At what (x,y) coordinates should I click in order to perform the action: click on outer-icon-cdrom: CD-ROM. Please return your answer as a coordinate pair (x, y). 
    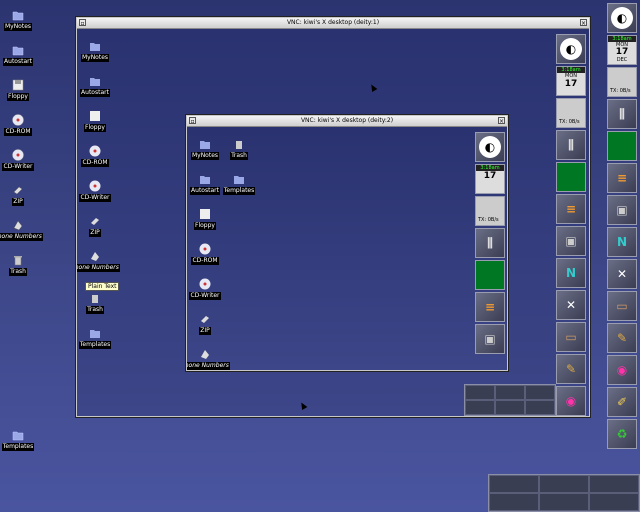
    Looking at the image, I should click on (101, 155).